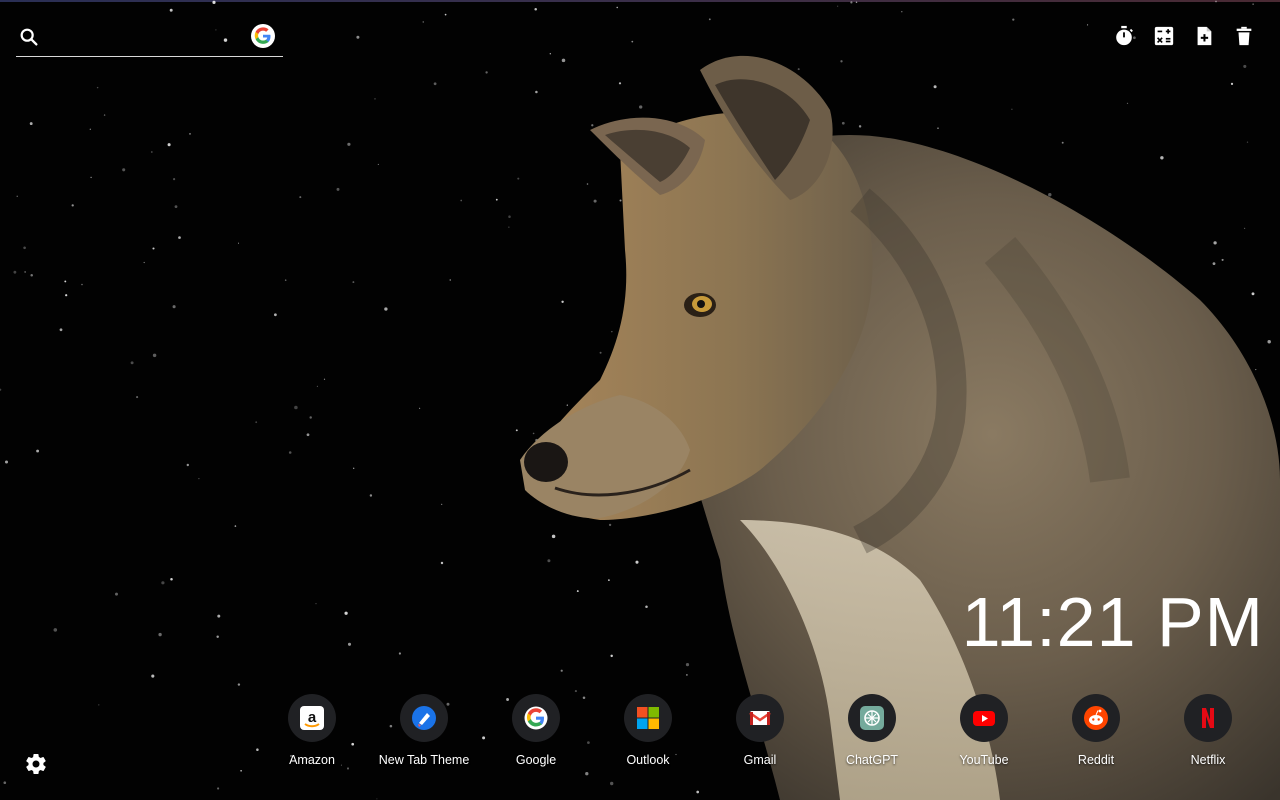 The height and width of the screenshot is (800, 1280). What do you see at coordinates (36, 764) in the screenshot?
I see `gear-icon` at bounding box center [36, 764].